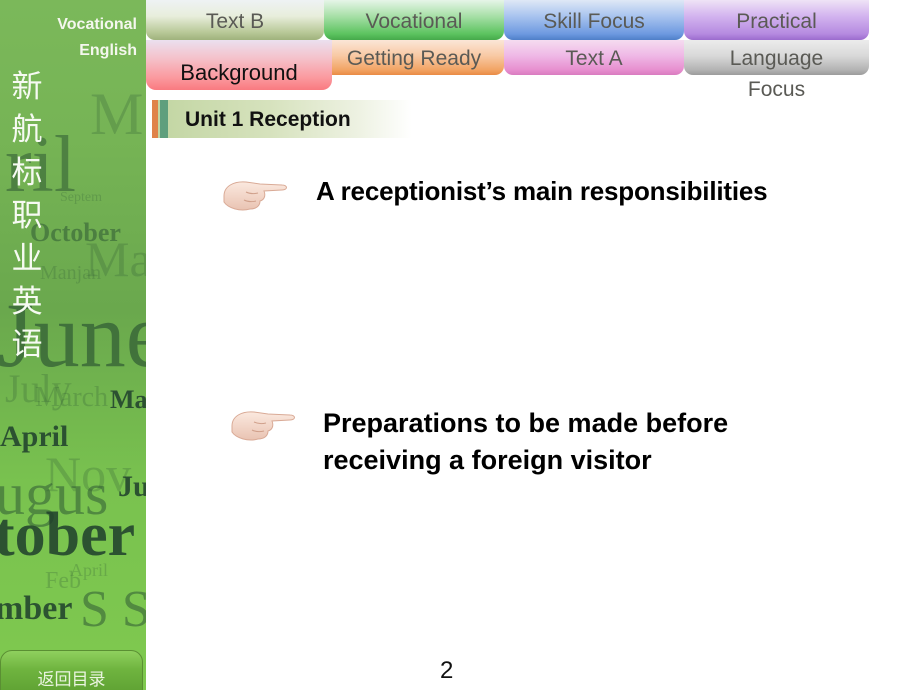 This screenshot has width=920, height=690. I want to click on background-word: Ma, so click(128, 399).